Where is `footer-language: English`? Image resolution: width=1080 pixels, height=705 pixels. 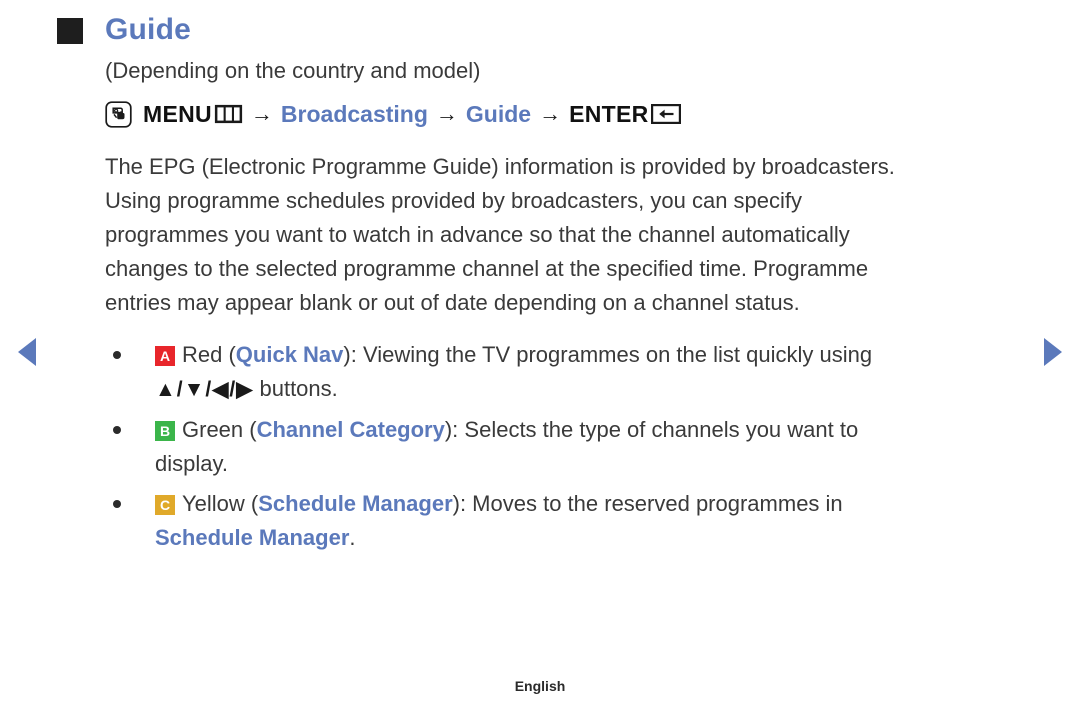
footer-language: English is located at coordinates (540, 686).